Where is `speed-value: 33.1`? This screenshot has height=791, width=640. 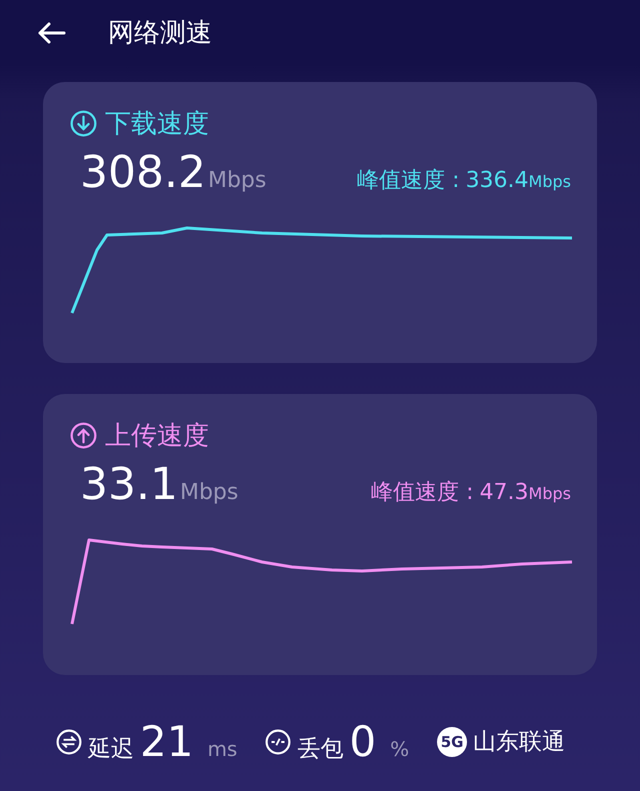
speed-value: 33.1 is located at coordinates (129, 484).